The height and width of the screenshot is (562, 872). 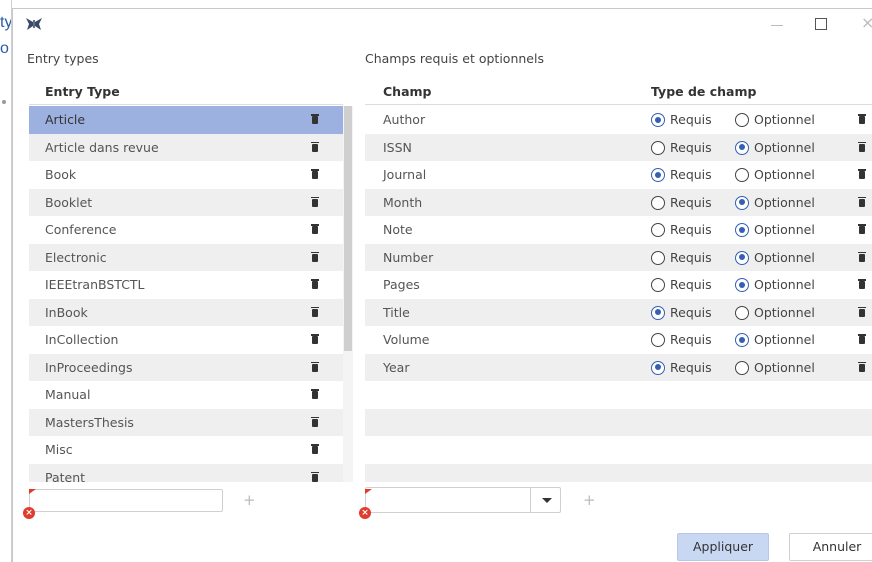 I want to click on entry-type-label: Manual, so click(x=68, y=394).